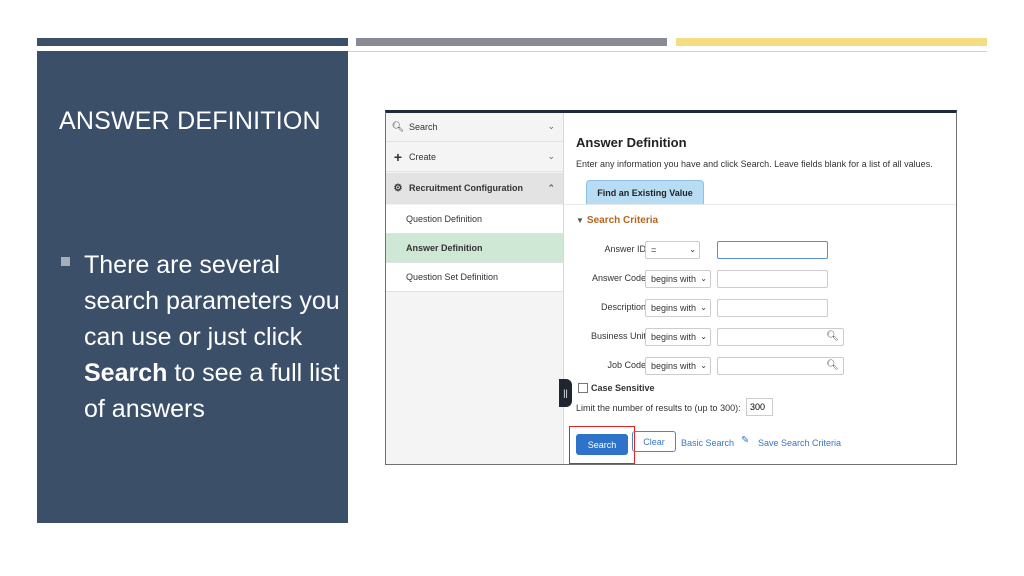  Describe the element at coordinates (444, 248) in the screenshot. I see `nav-subitem-label: Answer Definition` at that location.